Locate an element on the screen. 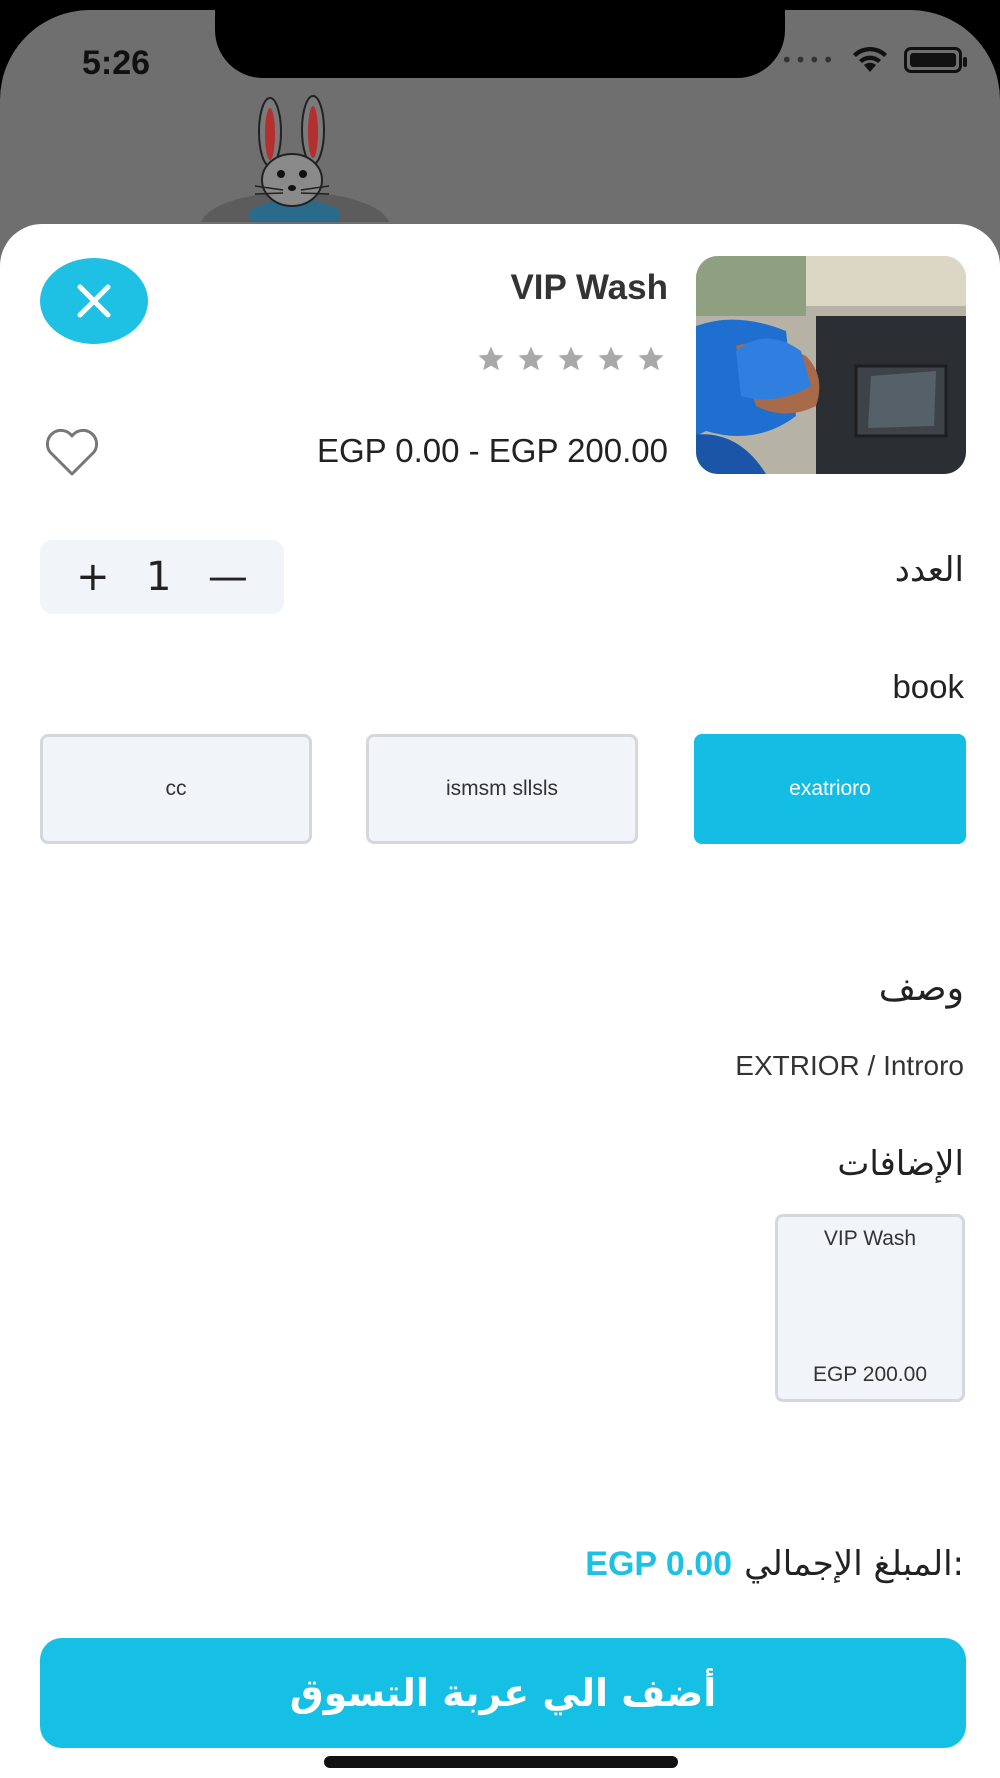 This screenshot has width=1000, height=1778. product-image is located at coordinates (831, 365).